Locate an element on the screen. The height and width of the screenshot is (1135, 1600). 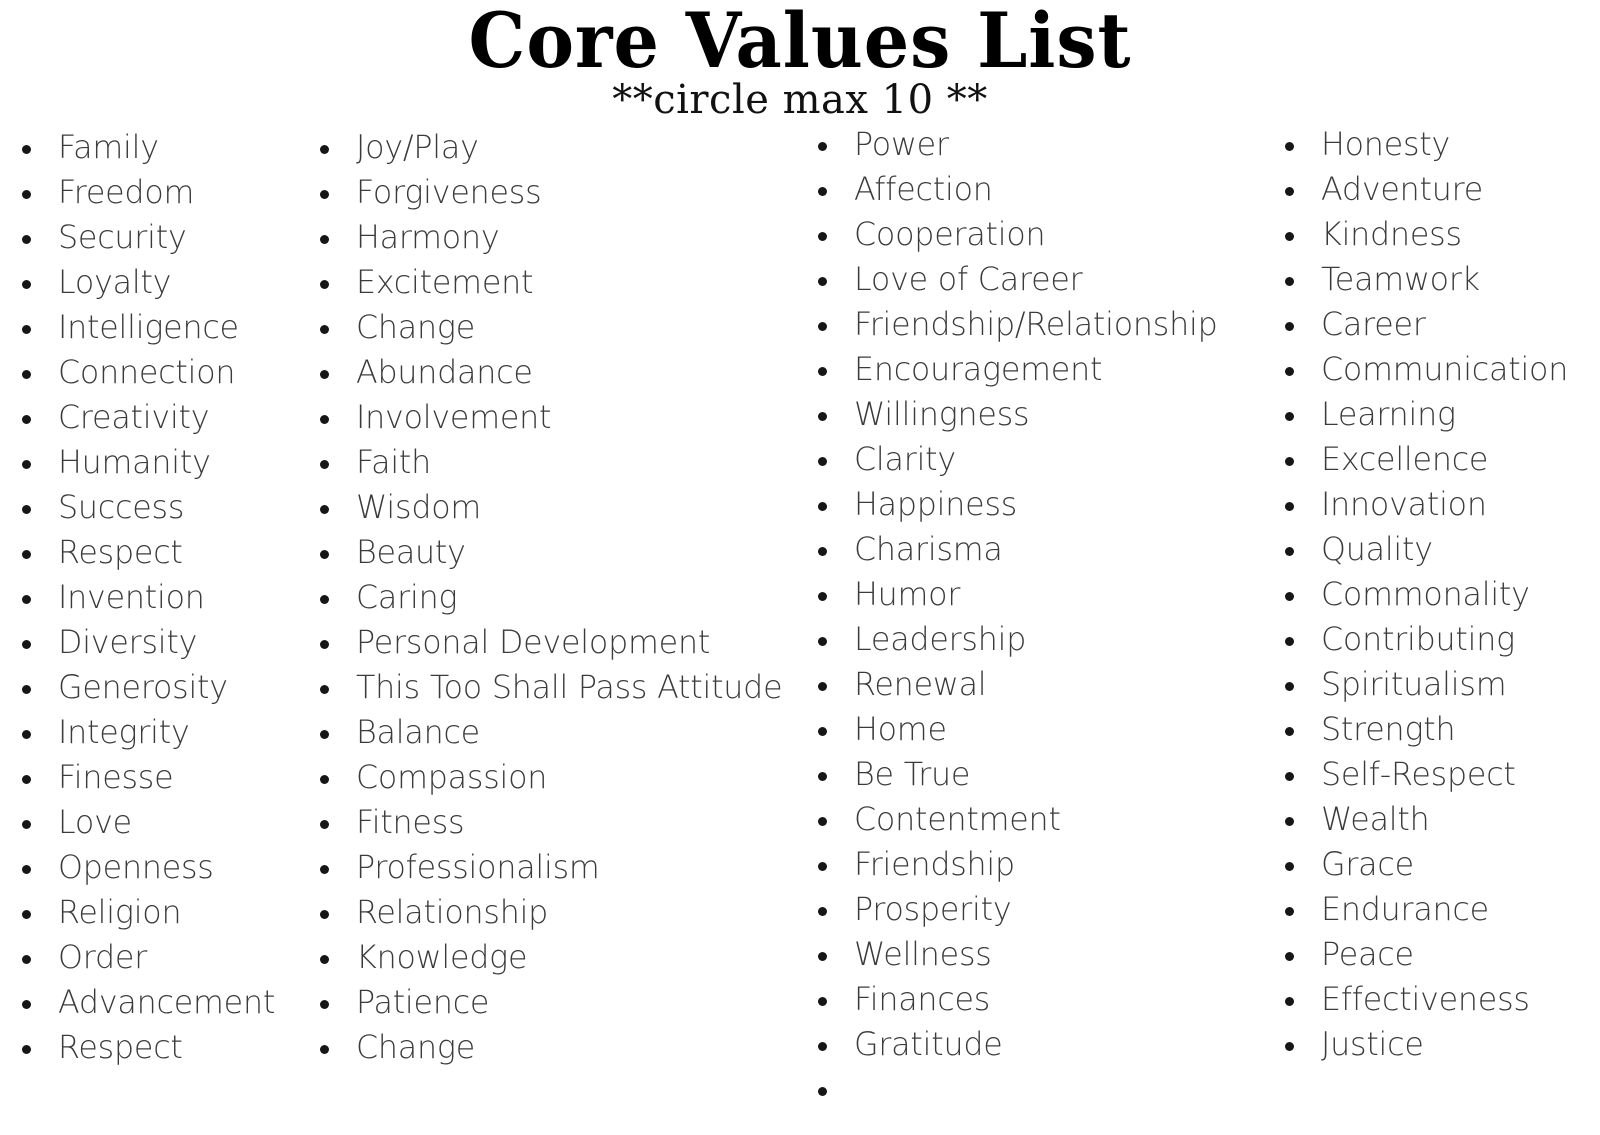
value-list-item: Spiritualism is located at coordinates (1436, 684).